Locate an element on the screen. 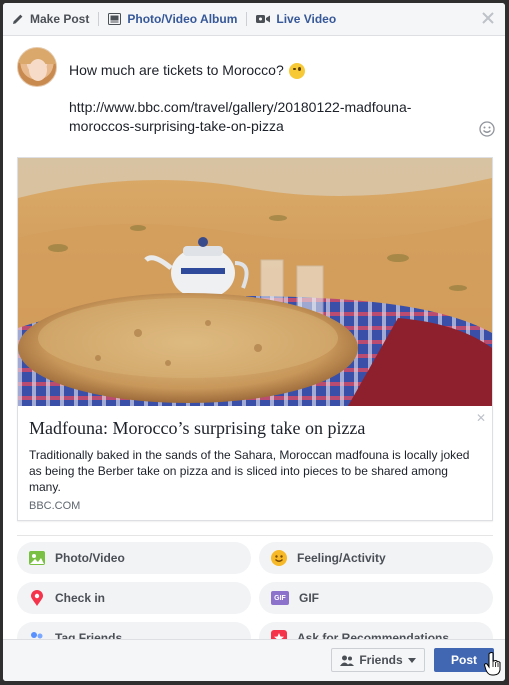 This screenshot has width=509, height=685. audience-label: Friends is located at coordinates (381, 660).